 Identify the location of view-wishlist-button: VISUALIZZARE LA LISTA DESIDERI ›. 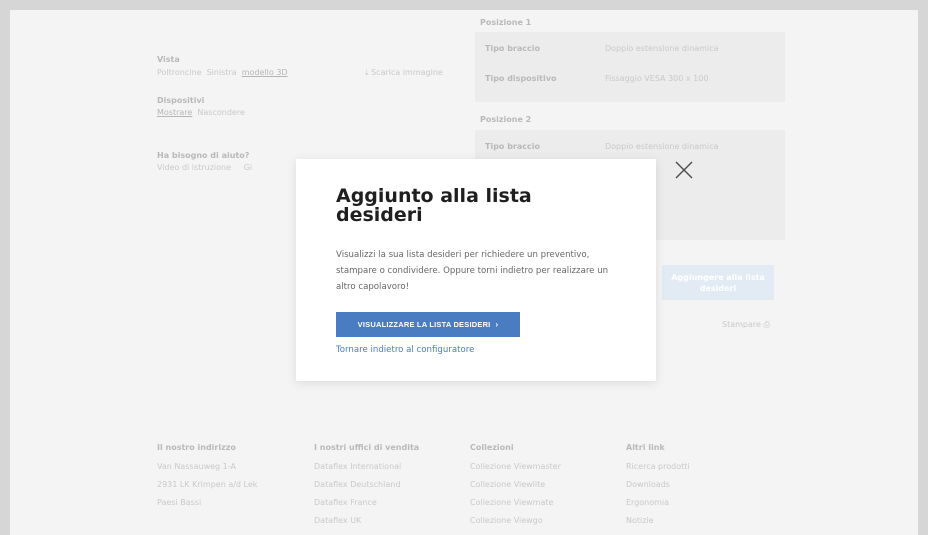
(428, 324).